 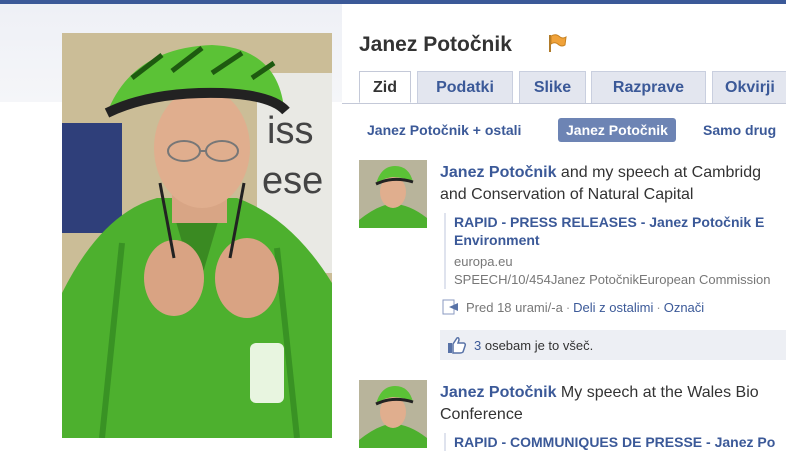 I want to click on share-link: Deli z ostalimi, so click(x=613, y=307).